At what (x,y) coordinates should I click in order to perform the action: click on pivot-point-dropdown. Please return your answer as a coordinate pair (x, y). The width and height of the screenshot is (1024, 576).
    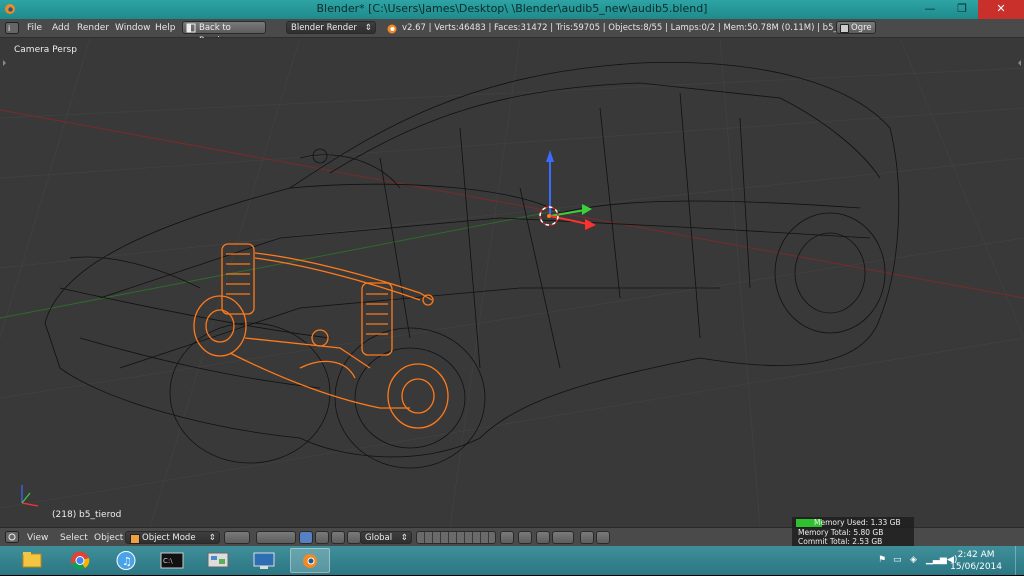
    Looking at the image, I should click on (276, 537).